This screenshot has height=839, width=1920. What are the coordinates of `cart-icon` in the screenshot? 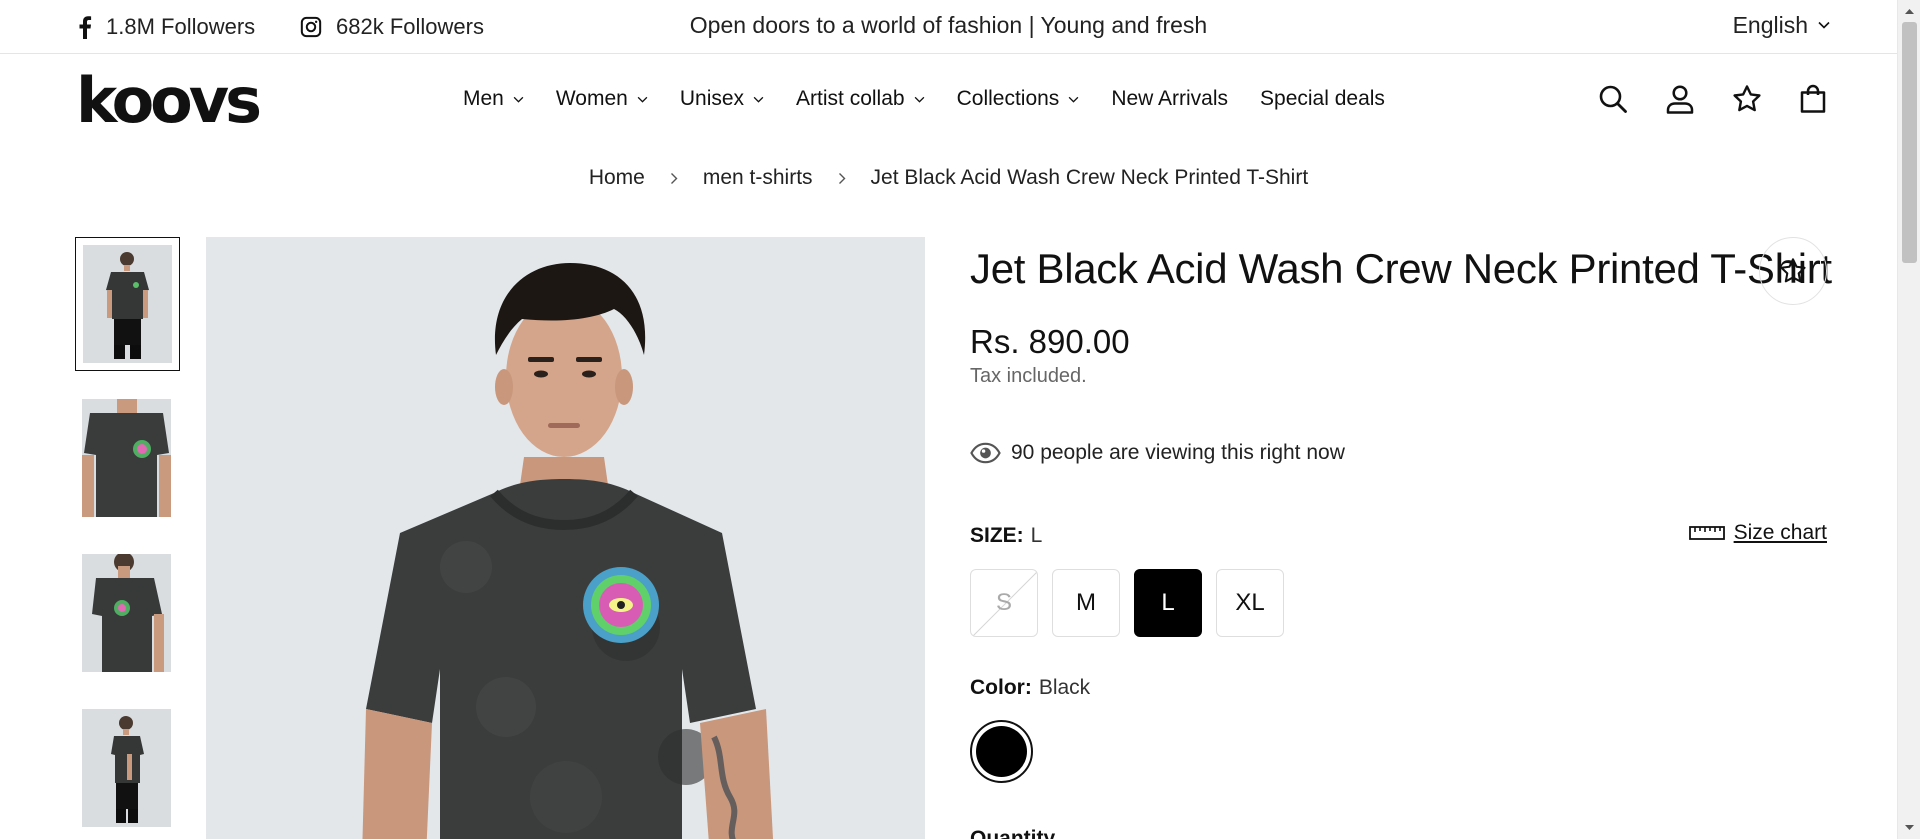 It's located at (1813, 98).